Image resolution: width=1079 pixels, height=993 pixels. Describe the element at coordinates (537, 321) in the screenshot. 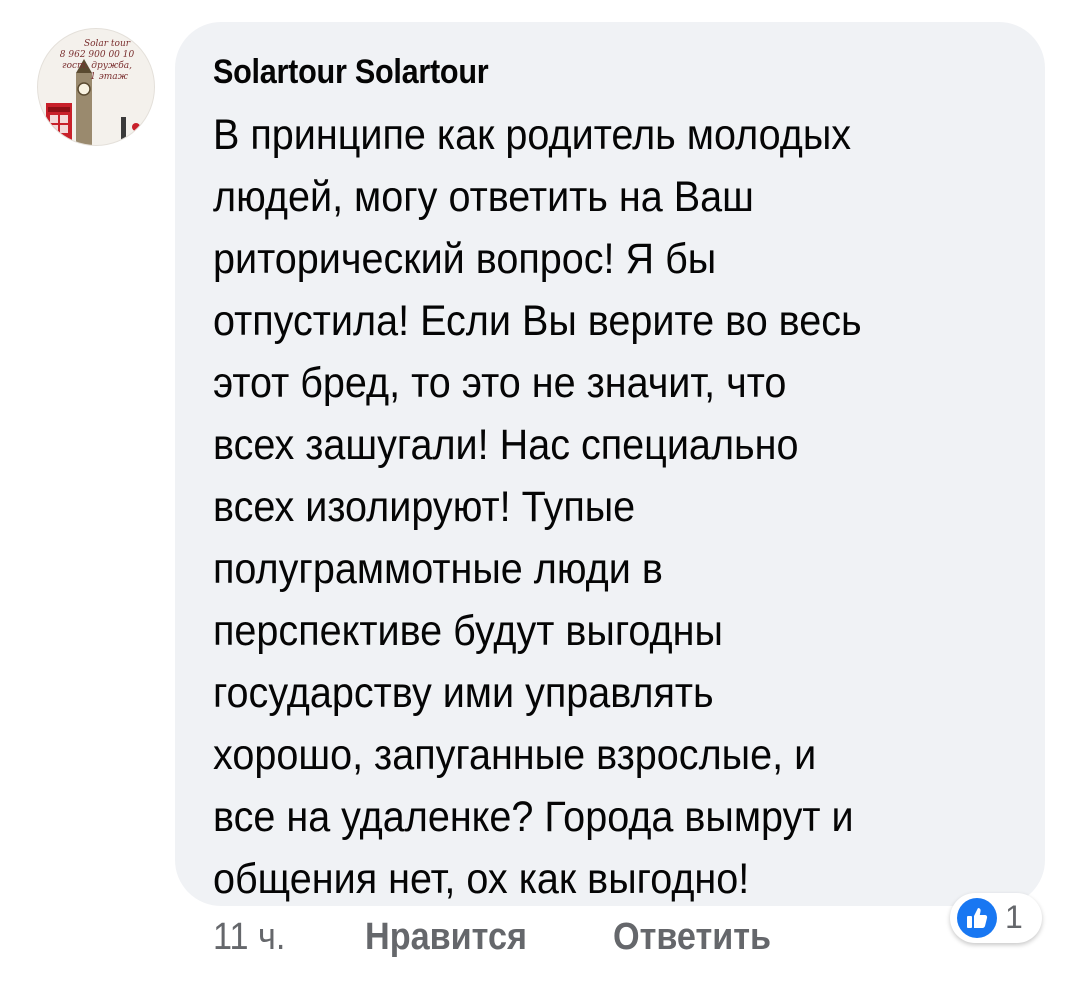

I see `comment-line: отпустила! Если Вы верите во весь` at that location.